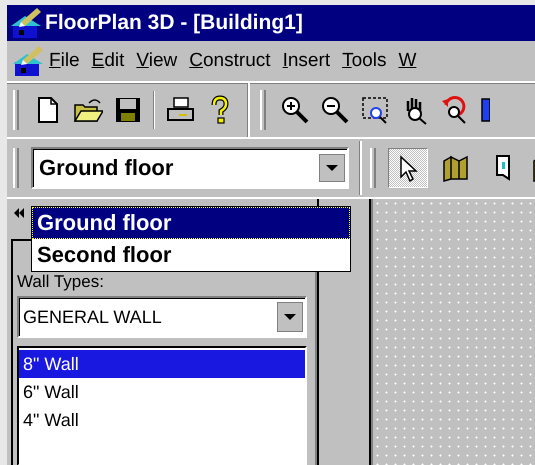 The width and height of the screenshot is (535, 465). I want to click on wall-type-dropdown: GENERAL WALL, so click(162, 317).